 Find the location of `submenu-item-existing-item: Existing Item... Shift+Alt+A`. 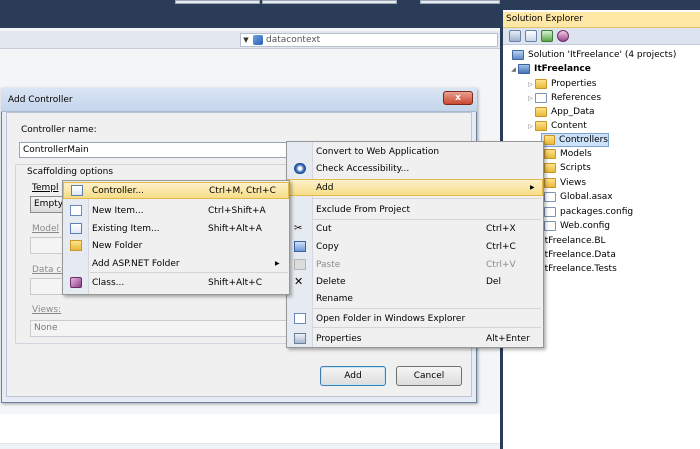

submenu-item-existing-item: Existing Item... Shift+Alt+A is located at coordinates (176, 228).